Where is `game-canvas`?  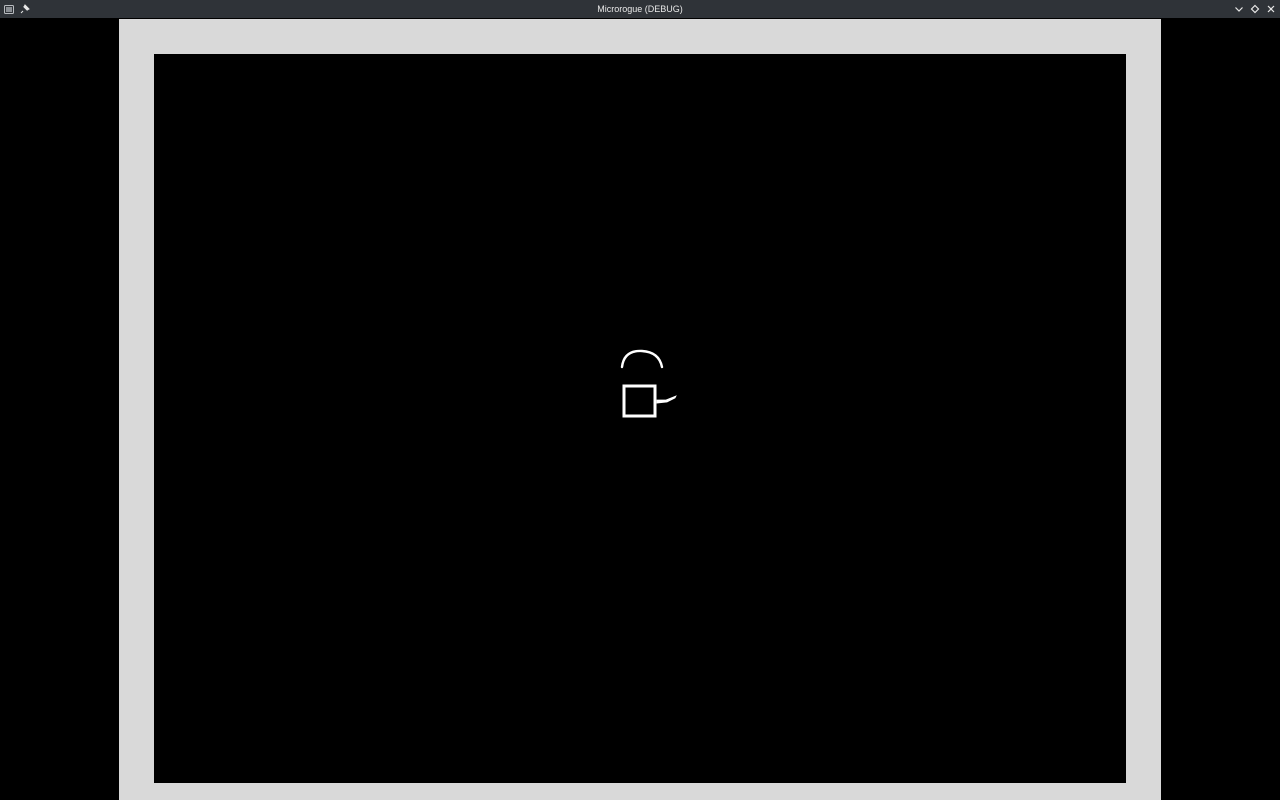 game-canvas is located at coordinates (648, 383).